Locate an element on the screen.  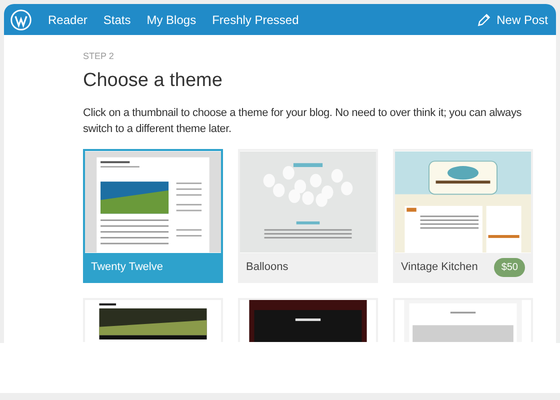
pencil-icon is located at coordinates (483, 19).